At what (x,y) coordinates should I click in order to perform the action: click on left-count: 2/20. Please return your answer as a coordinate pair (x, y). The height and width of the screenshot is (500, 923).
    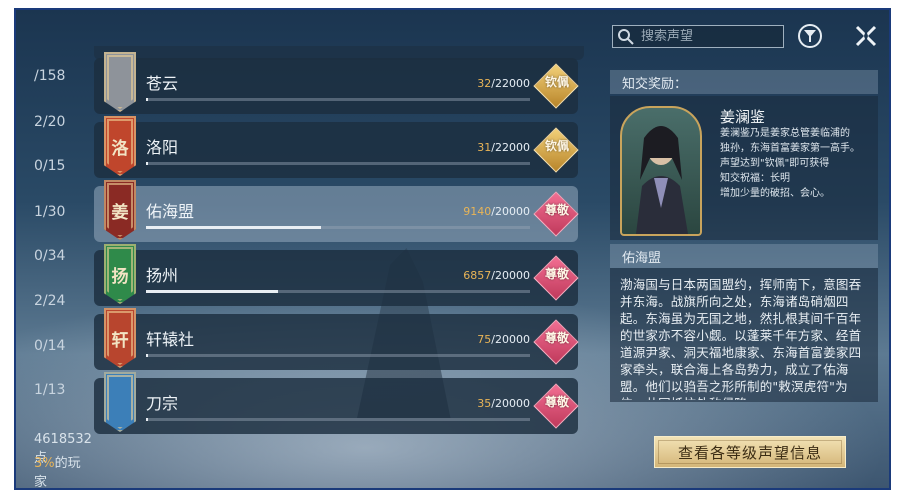
    Looking at the image, I should click on (50, 122).